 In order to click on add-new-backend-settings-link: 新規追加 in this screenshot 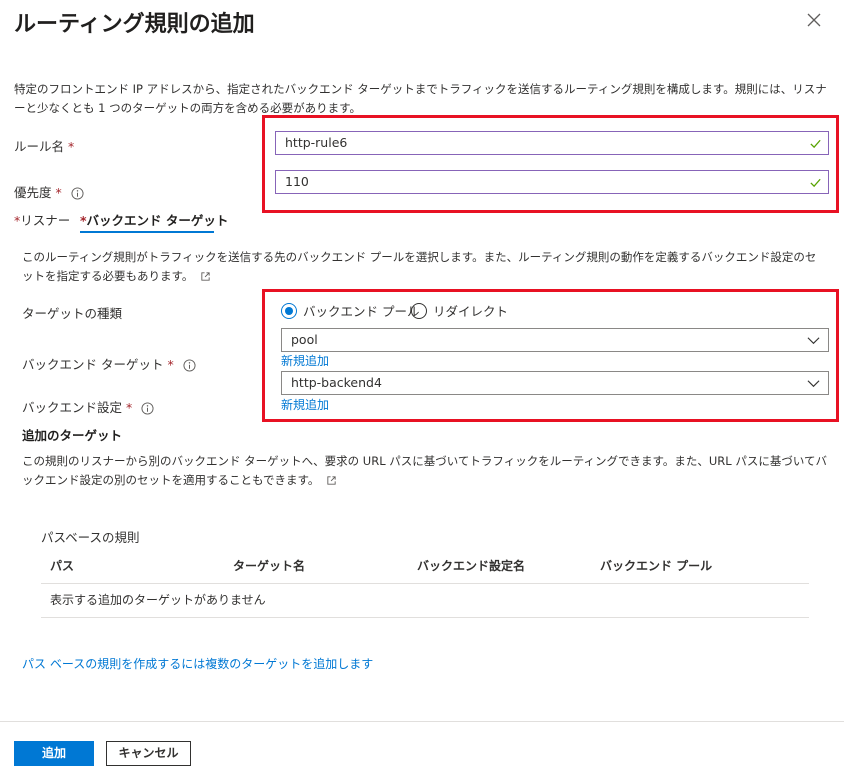, I will do `click(305, 404)`.